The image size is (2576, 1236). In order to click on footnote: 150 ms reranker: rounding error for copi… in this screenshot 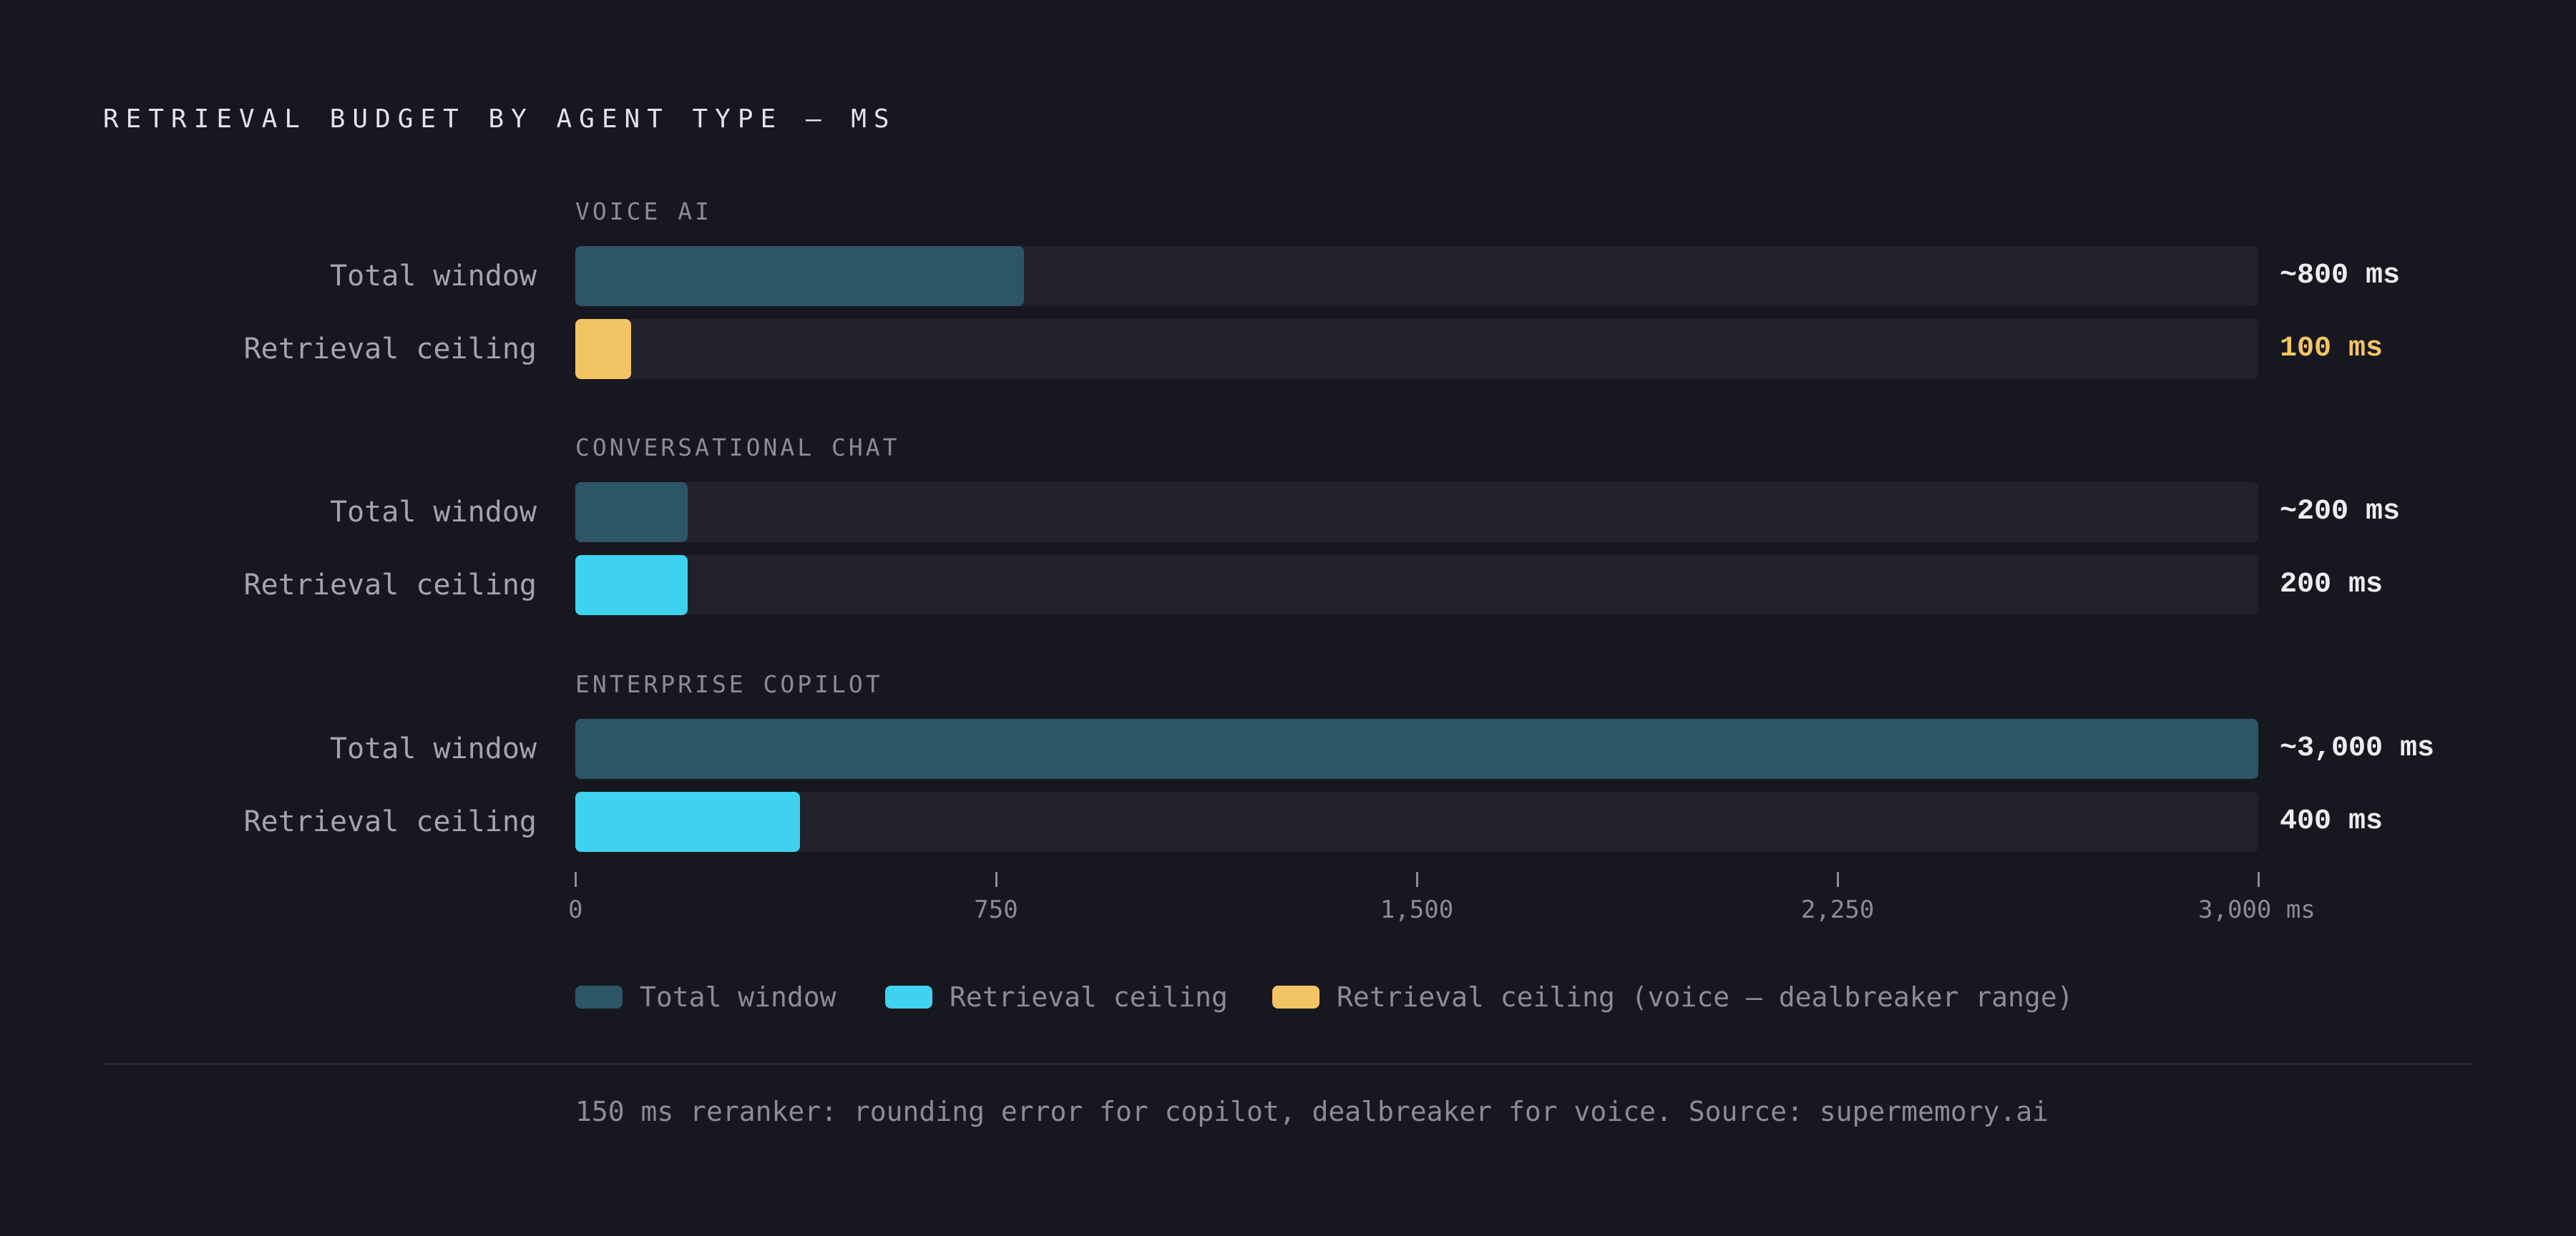, I will do `click(1312, 1111)`.